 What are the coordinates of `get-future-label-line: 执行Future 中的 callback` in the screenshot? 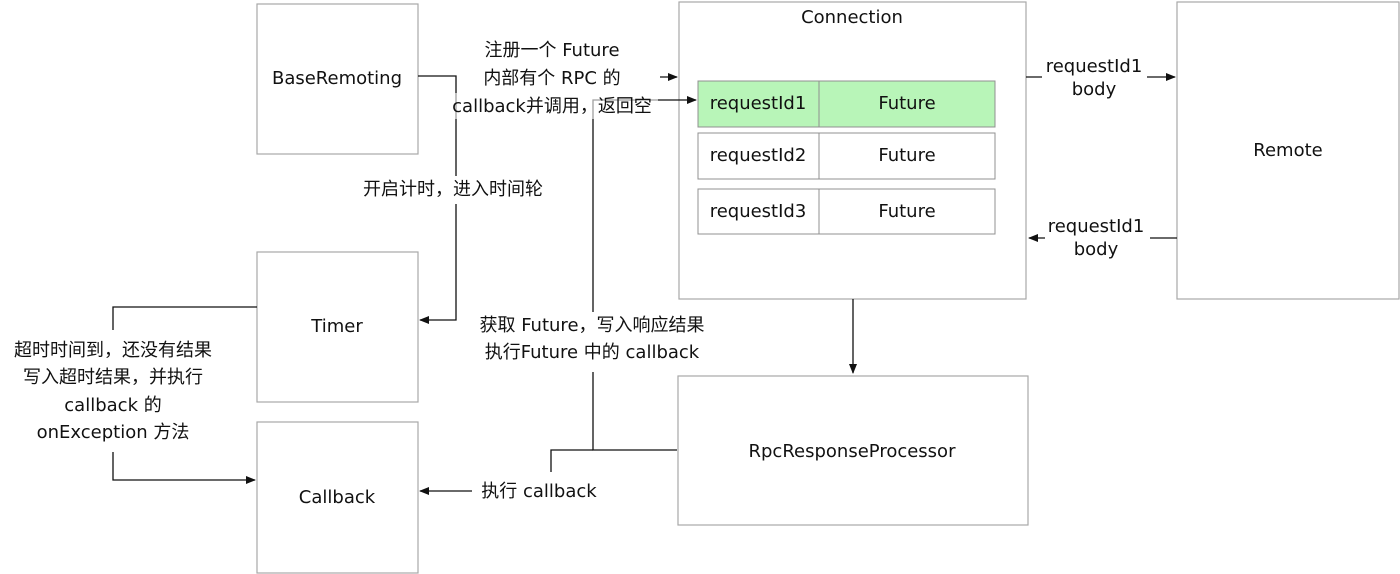 It's located at (592, 352).